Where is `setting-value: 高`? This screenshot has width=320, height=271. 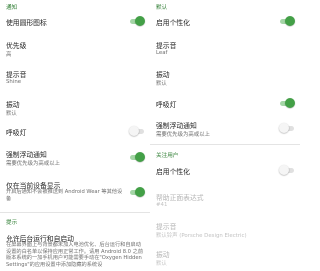
setting-value: 高 is located at coordinates (9, 55).